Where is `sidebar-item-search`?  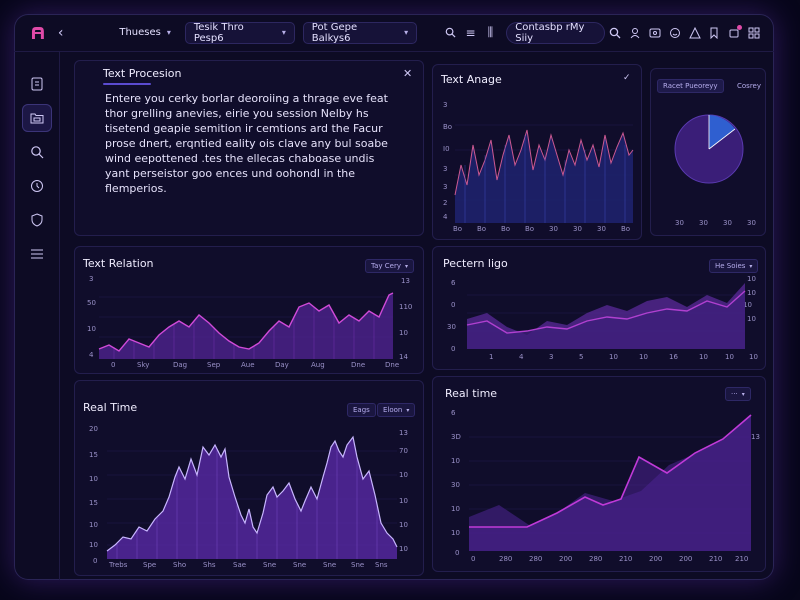 sidebar-item-search is located at coordinates (37, 152).